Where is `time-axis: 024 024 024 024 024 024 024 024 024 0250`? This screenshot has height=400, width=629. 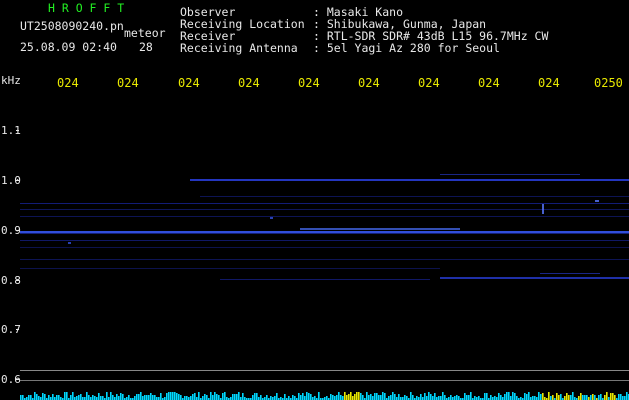
time-axis: 024 024 024 024 024 024 024 024 024 0250 is located at coordinates (314, 84).